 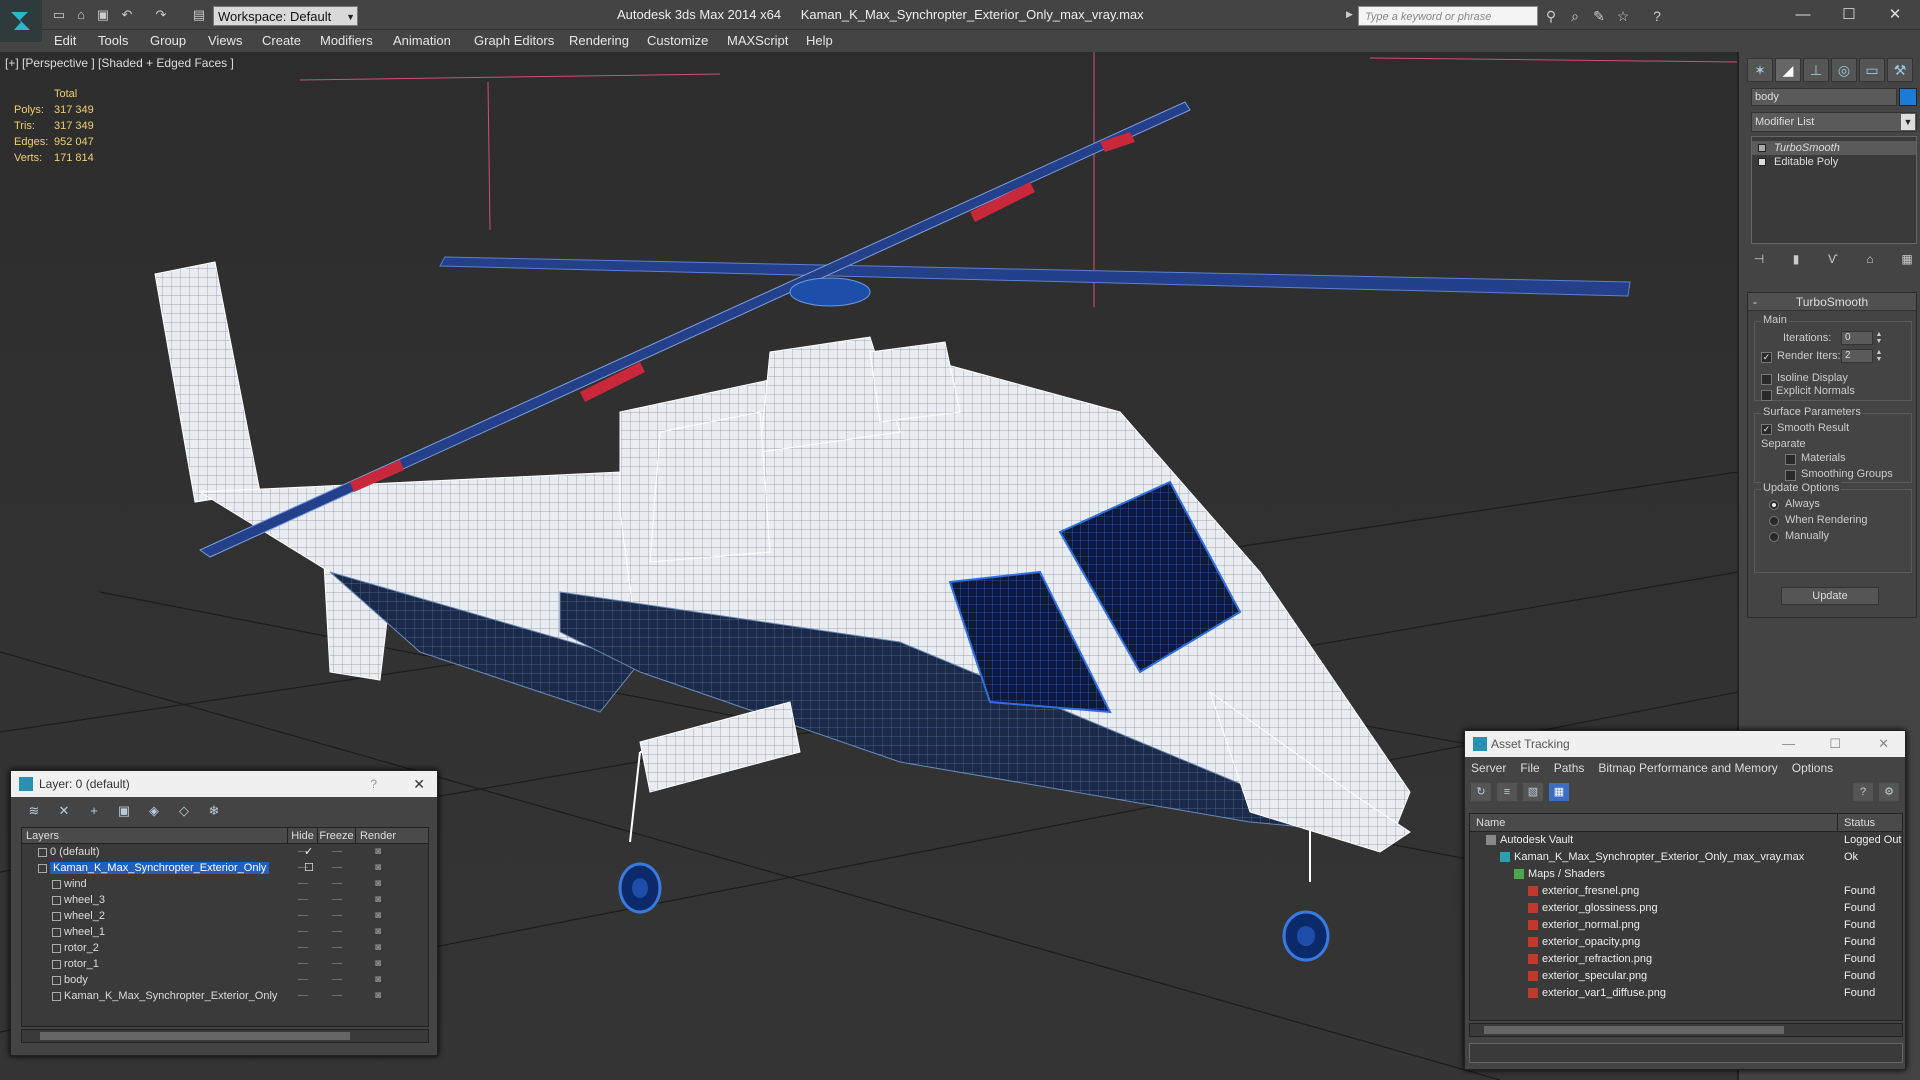 I want to click on expand-icon, so click(x=1762, y=162).